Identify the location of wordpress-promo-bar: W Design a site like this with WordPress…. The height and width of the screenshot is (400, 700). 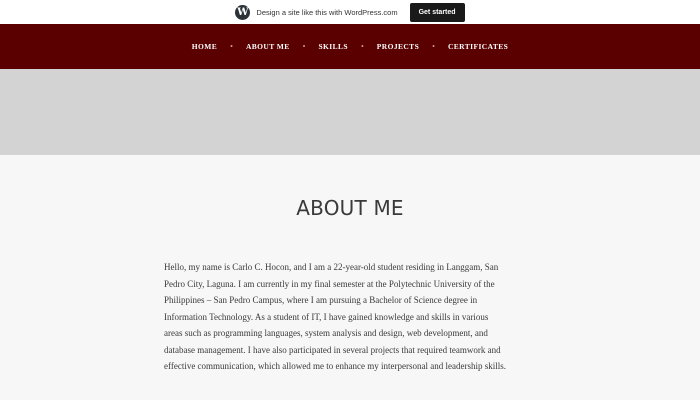
(350, 12).